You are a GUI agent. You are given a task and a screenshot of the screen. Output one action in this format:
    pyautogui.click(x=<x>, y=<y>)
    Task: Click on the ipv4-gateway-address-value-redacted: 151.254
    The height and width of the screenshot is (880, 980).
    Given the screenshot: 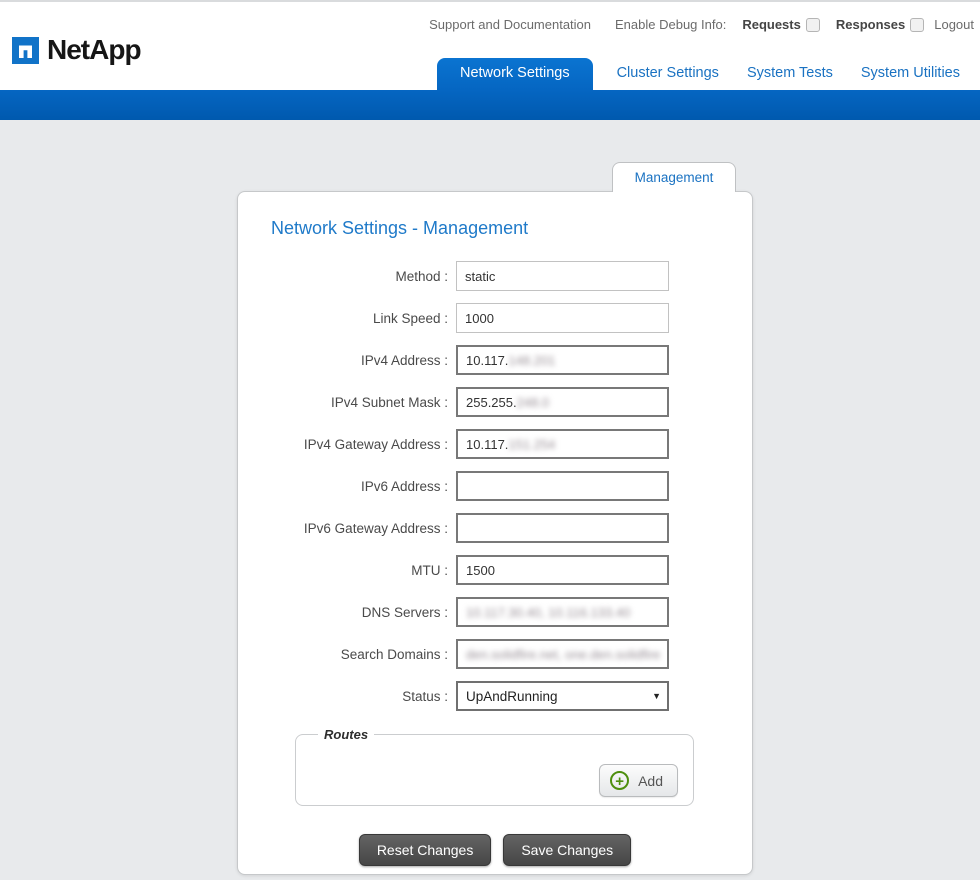 What is the action you would take?
    pyautogui.click(x=532, y=444)
    